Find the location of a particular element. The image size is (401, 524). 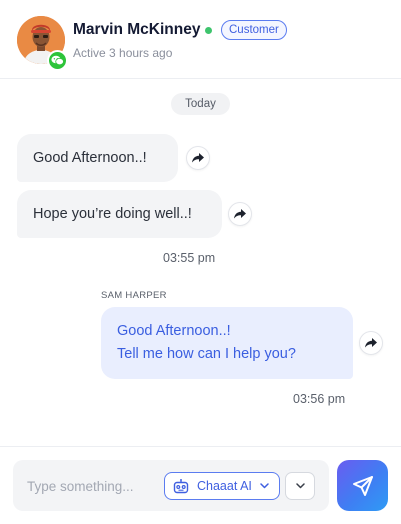

composer: Chaaat AI is located at coordinates (171, 485).